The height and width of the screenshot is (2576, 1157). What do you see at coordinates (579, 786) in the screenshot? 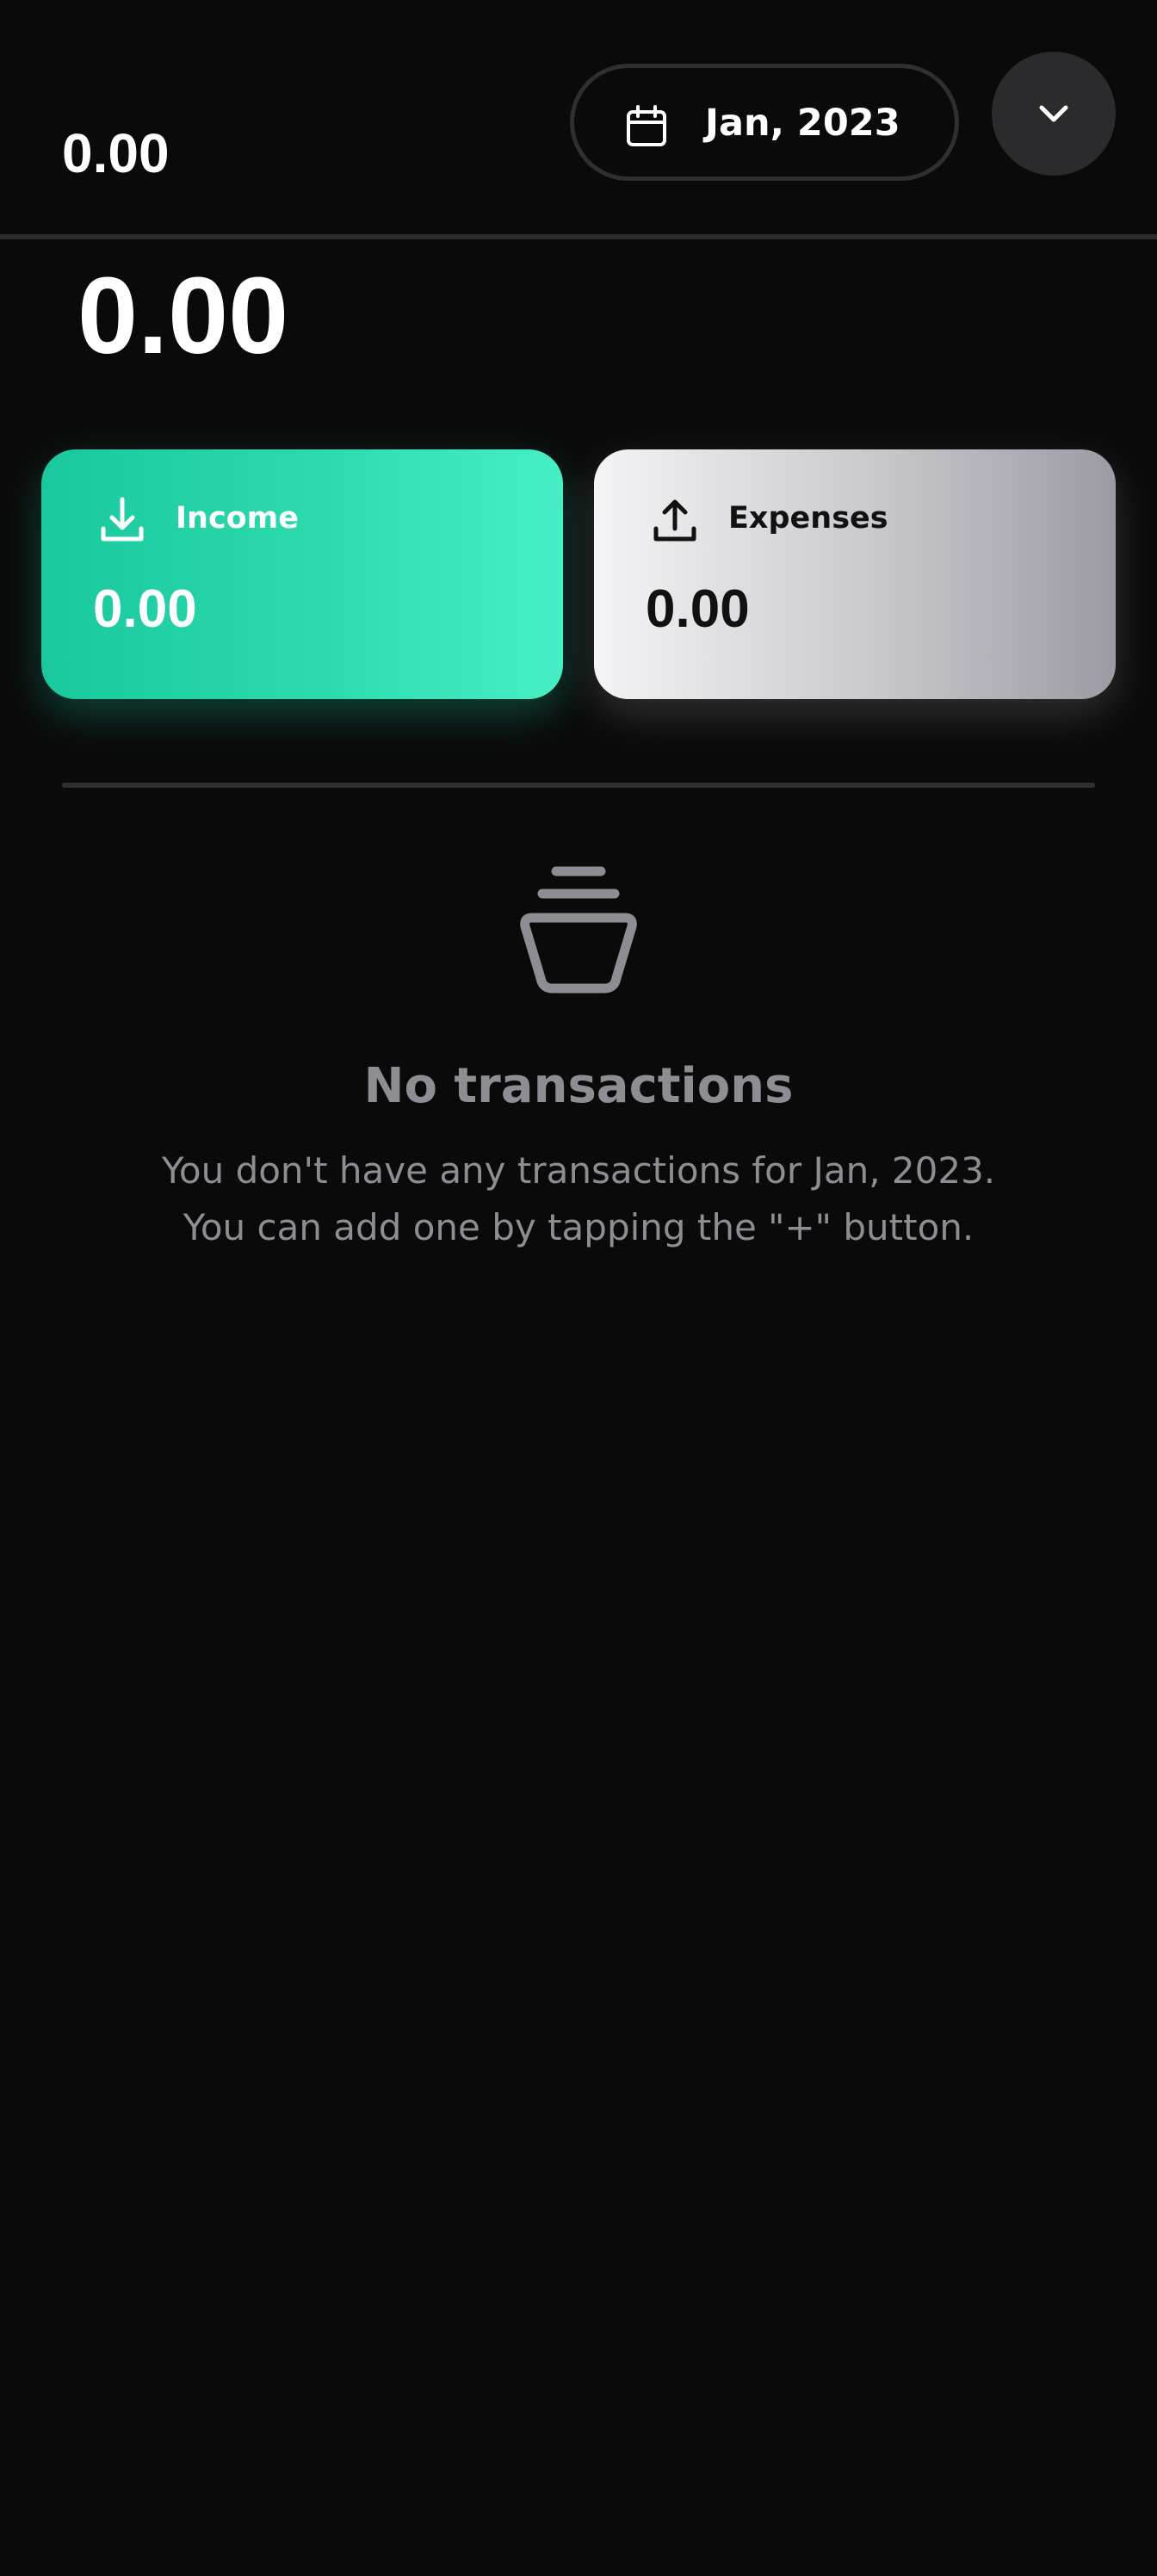
I see `section-divider` at bounding box center [579, 786].